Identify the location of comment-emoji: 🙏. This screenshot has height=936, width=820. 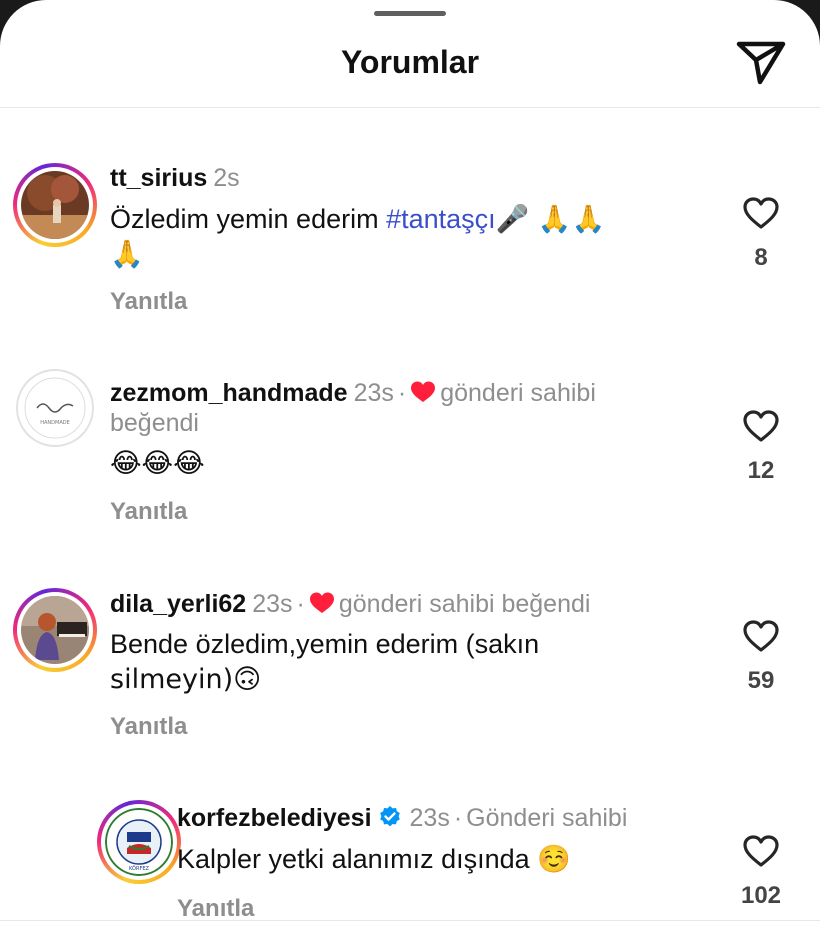
(127, 254).